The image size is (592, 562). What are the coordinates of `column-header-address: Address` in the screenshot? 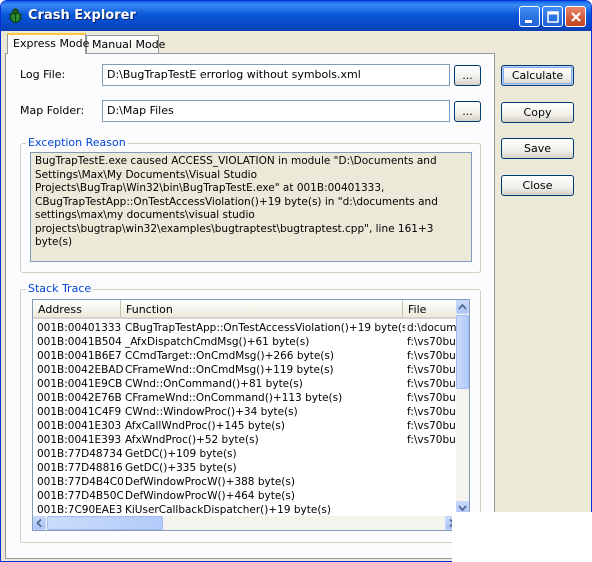 It's located at (77, 308).